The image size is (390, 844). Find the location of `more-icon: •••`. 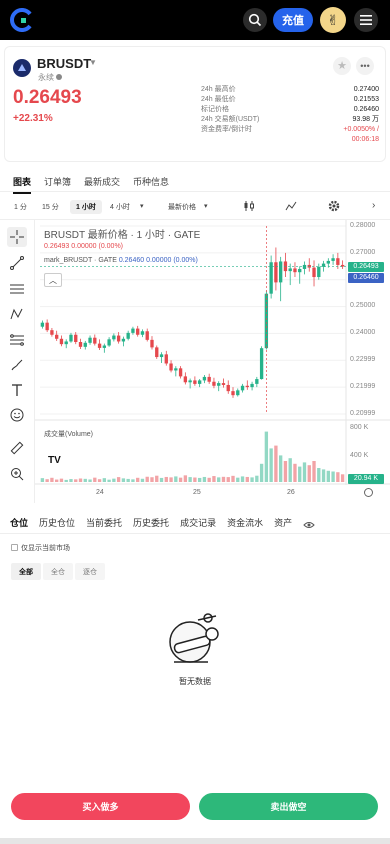

more-icon: ••• is located at coordinates (365, 66).